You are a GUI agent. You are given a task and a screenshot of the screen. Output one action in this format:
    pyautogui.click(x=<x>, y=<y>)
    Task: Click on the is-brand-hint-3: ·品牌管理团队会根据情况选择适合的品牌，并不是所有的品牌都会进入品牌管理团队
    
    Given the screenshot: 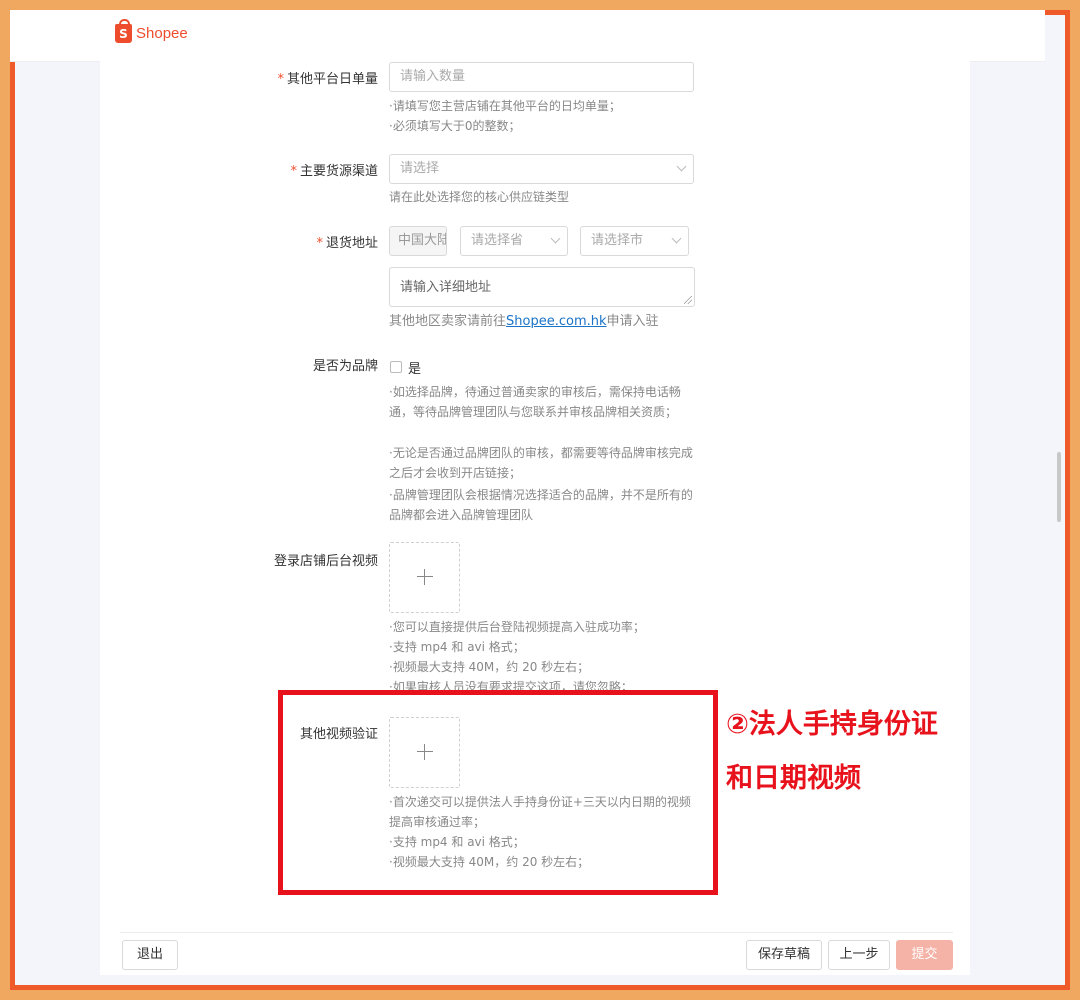 What is the action you would take?
    pyautogui.click(x=541, y=505)
    